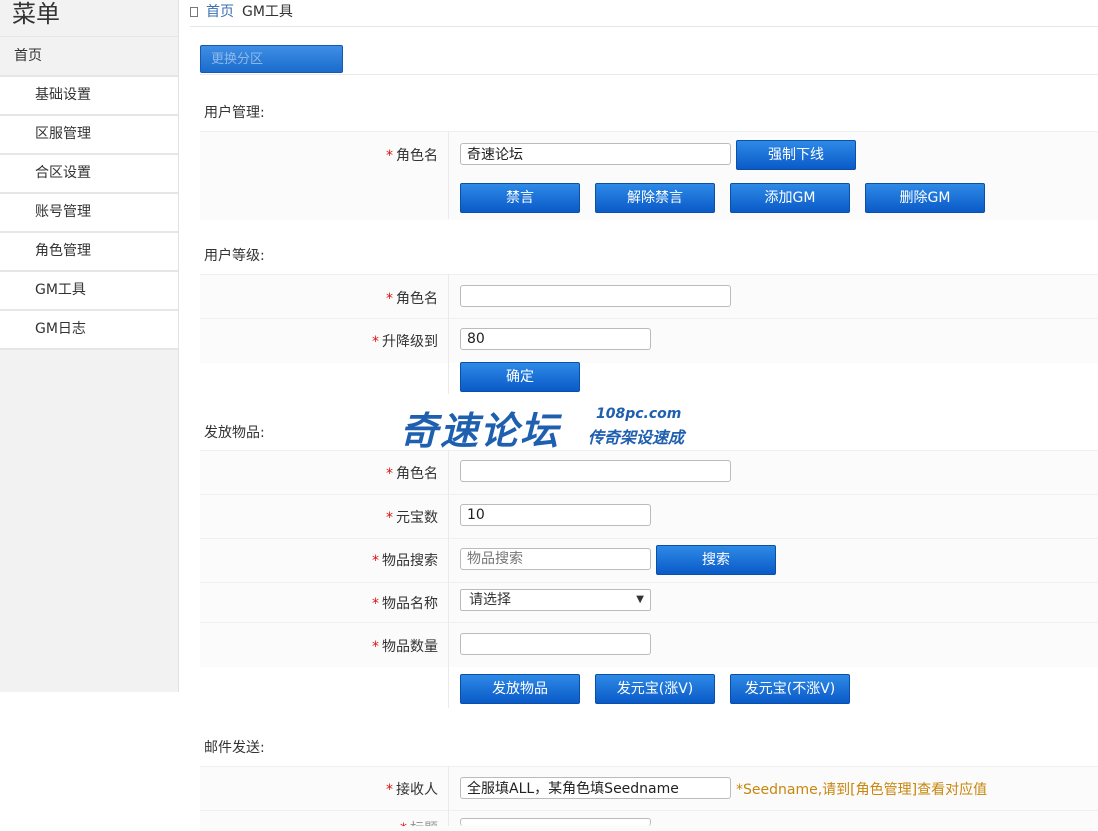 This screenshot has height=831, width=1098. Describe the element at coordinates (405, 604) in the screenshot. I see `item-name-label: * 物品名称` at that location.